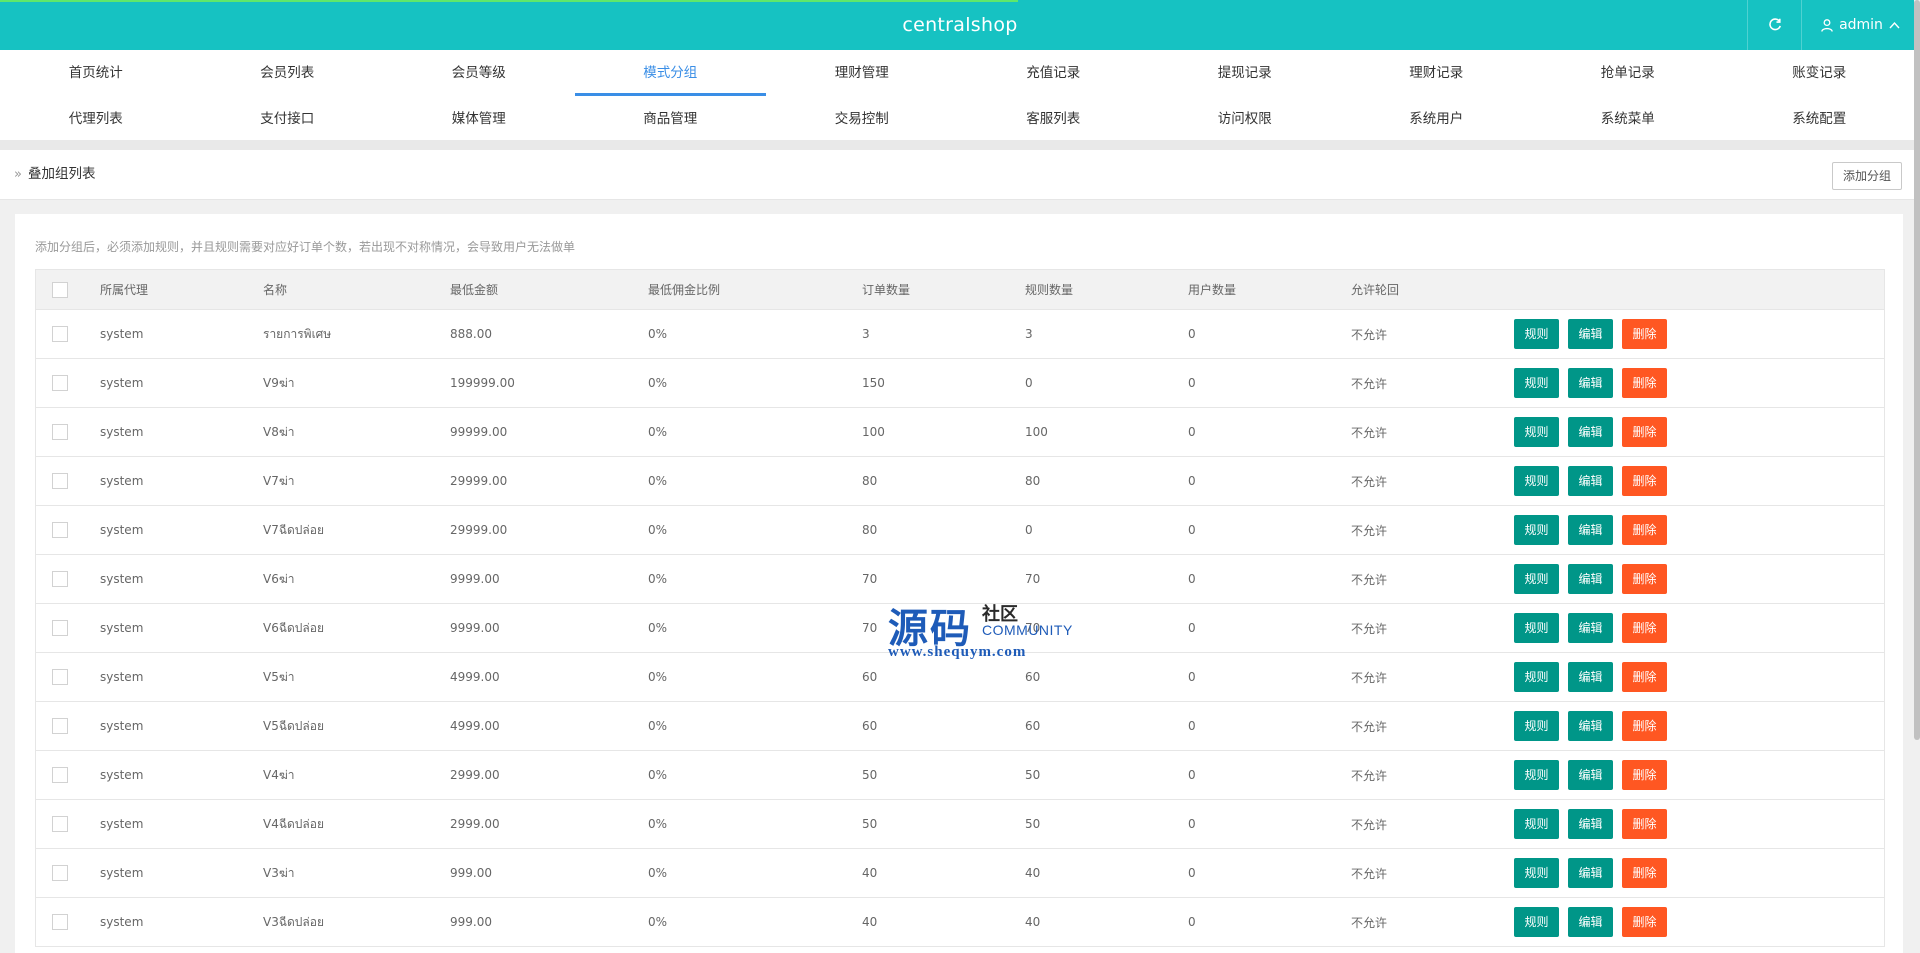 This screenshot has height=953, width=1920. I want to click on select-all-checkbox, so click(60, 289).